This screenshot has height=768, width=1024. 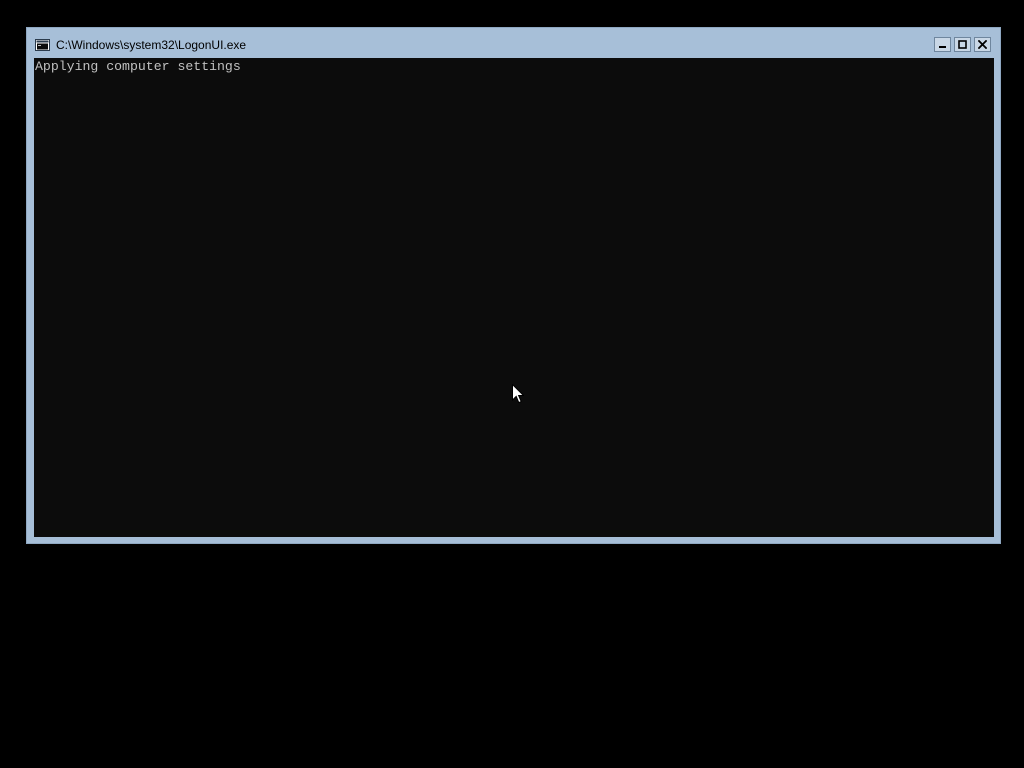 I want to click on title-bar: C:\Windows\system32\LogonUI.exe, so click(x=513, y=43).